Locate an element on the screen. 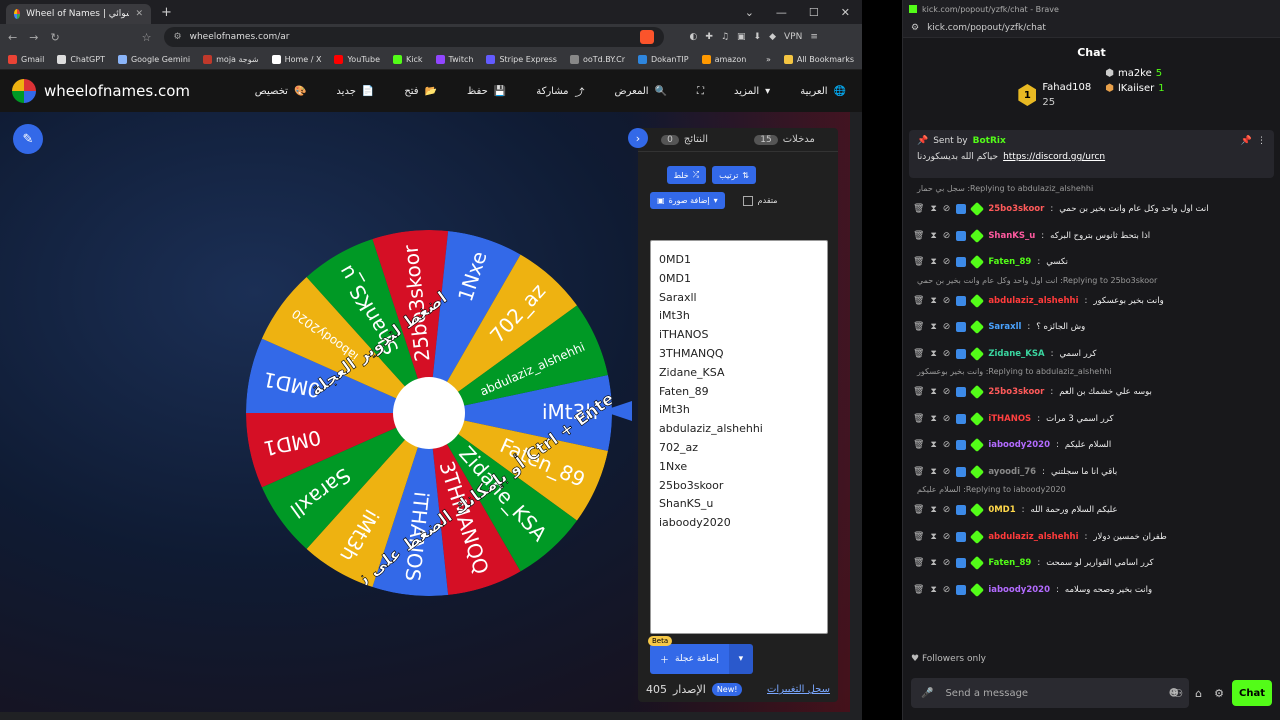 The width and height of the screenshot is (1280, 720). bookmark-item: Home / X is located at coordinates (296, 59).